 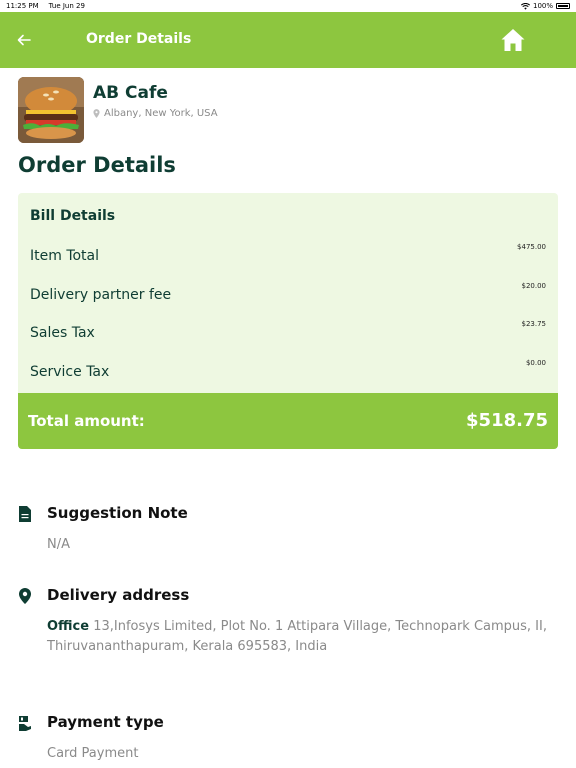 What do you see at coordinates (507, 420) in the screenshot?
I see `total-amount-value: $518.75` at bounding box center [507, 420].